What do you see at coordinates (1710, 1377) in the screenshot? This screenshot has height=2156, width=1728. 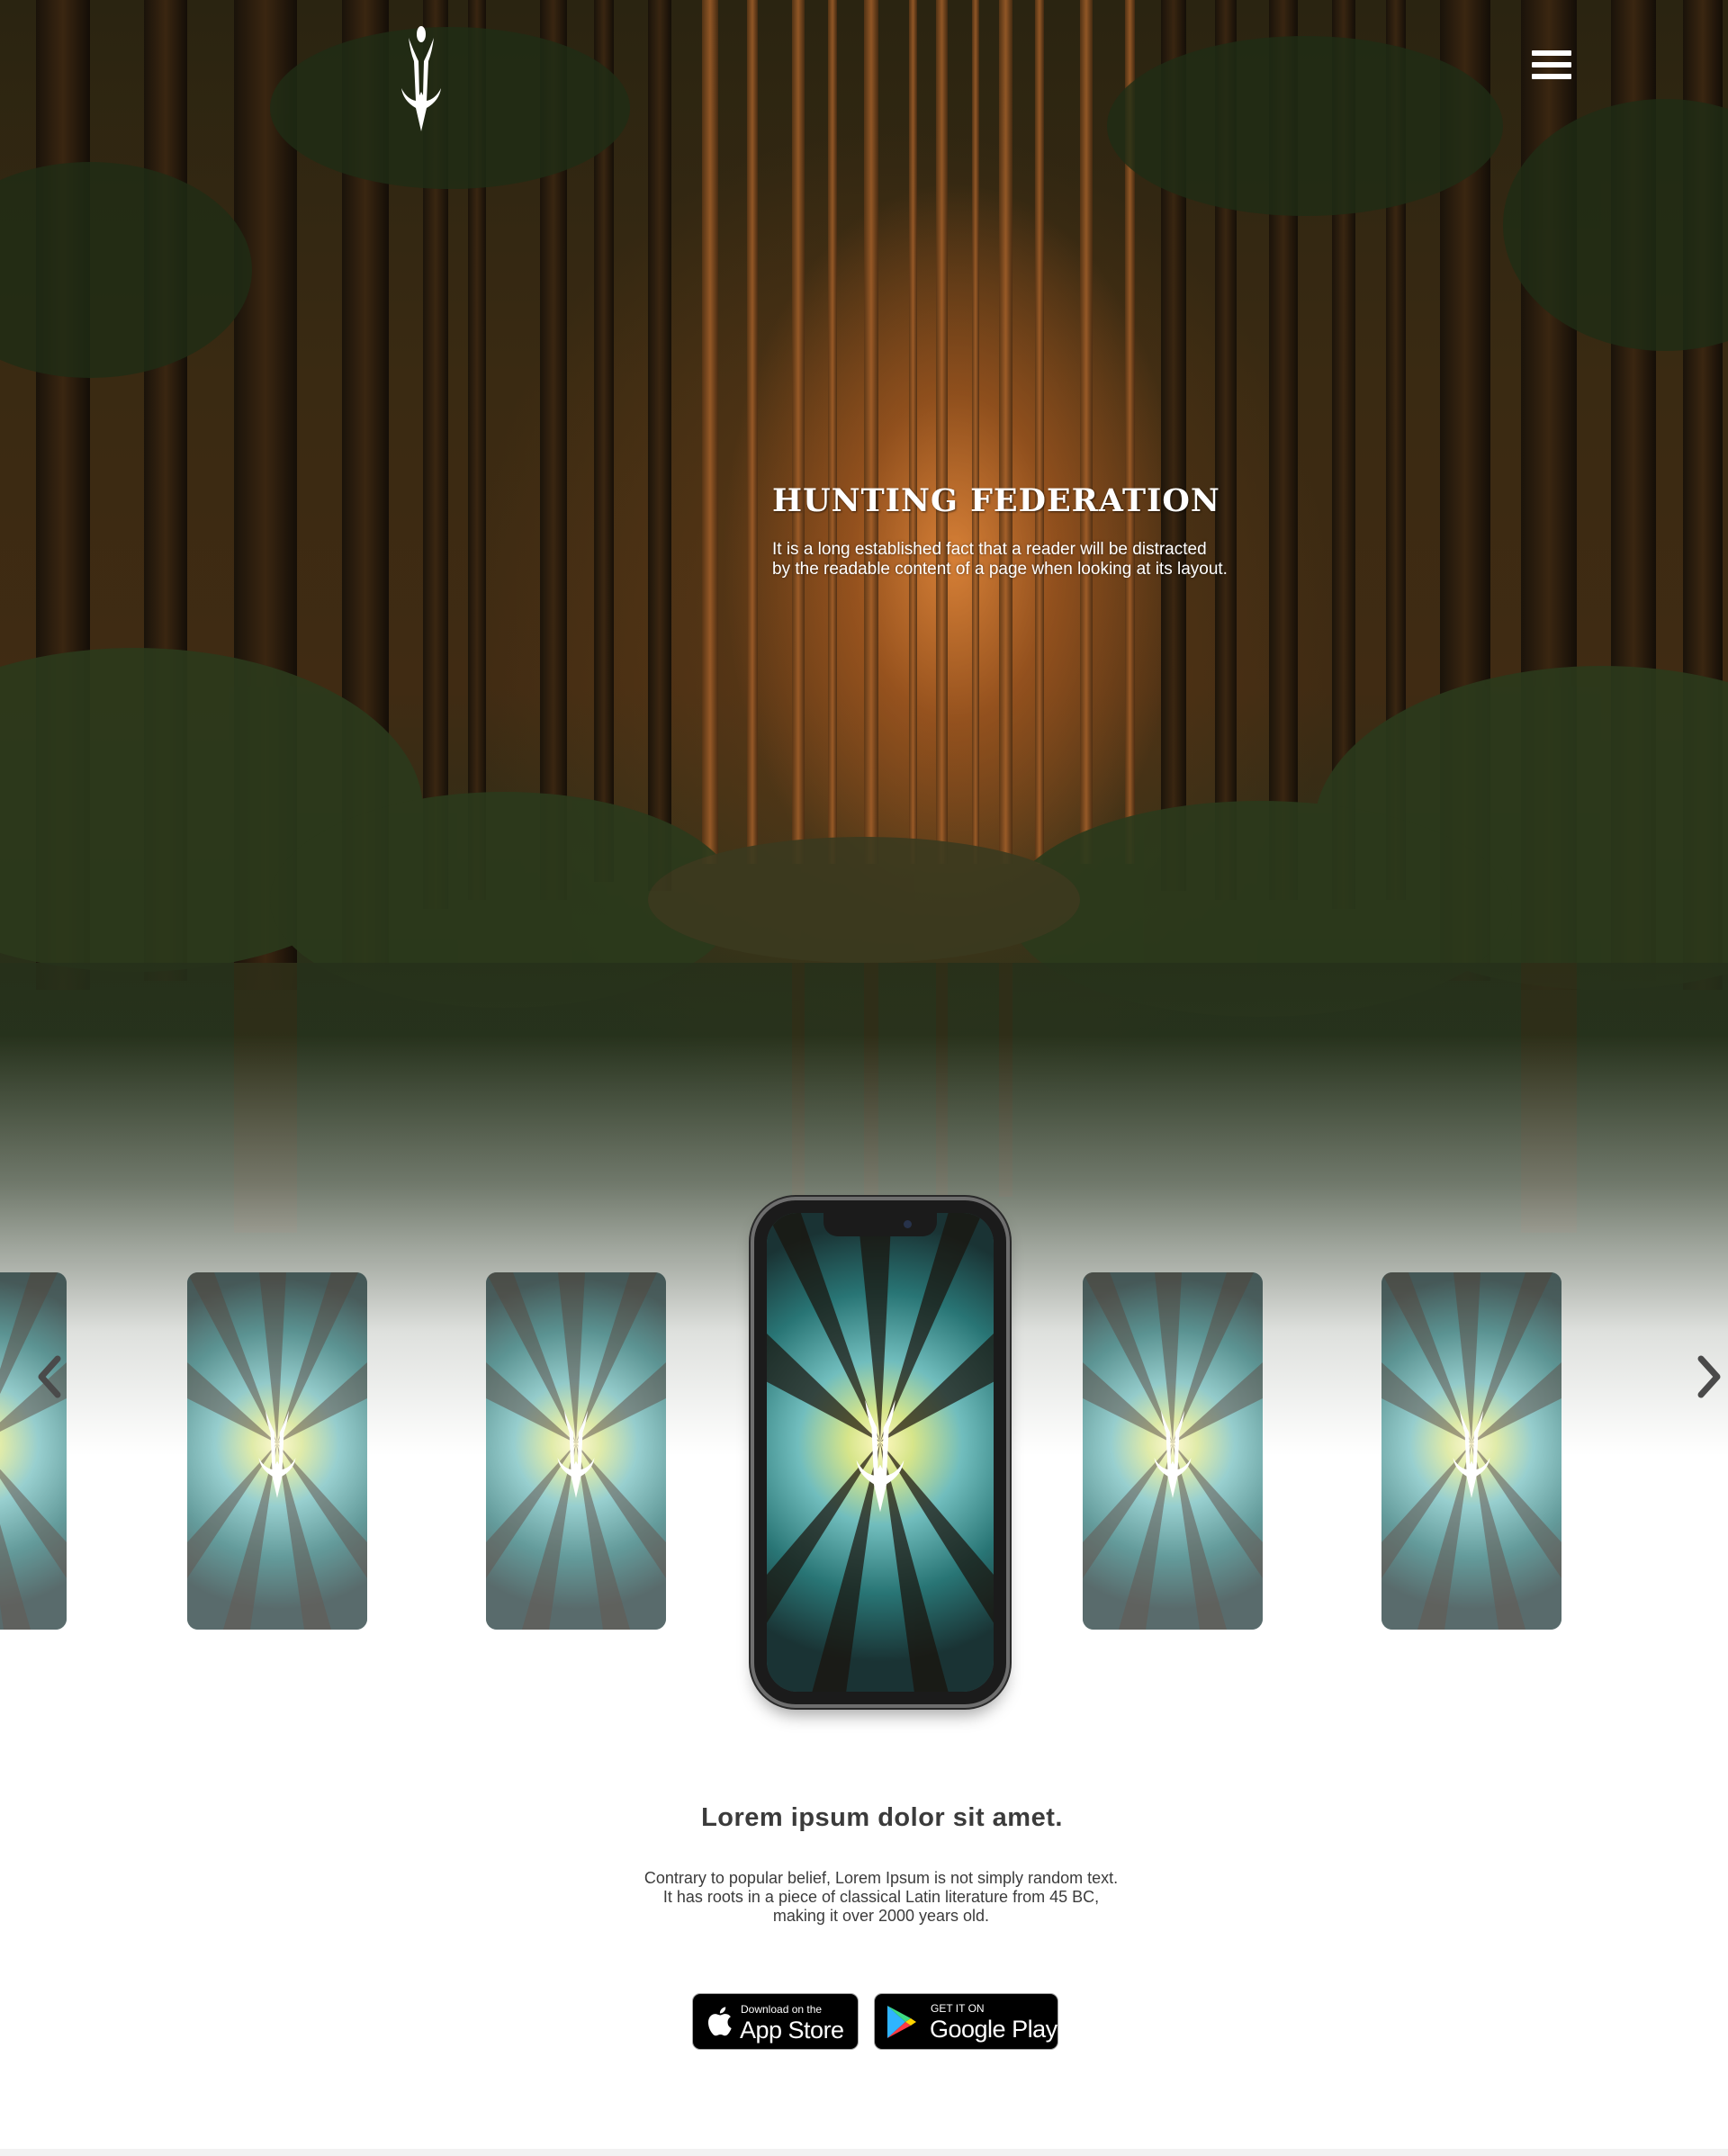 I see `chevron-right-icon` at bounding box center [1710, 1377].